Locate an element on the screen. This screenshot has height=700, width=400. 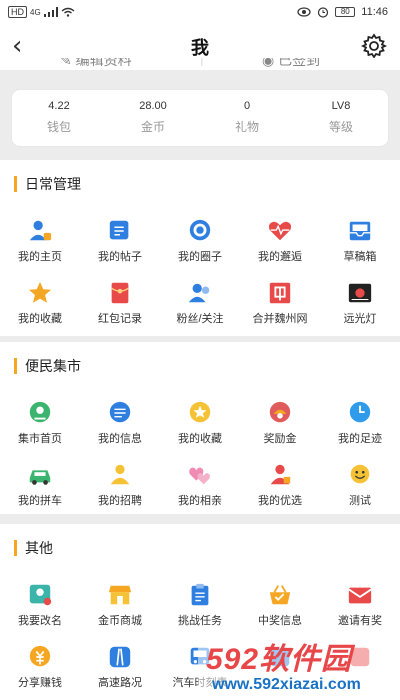
stat-value: 28.00 is located at coordinates (153, 106).